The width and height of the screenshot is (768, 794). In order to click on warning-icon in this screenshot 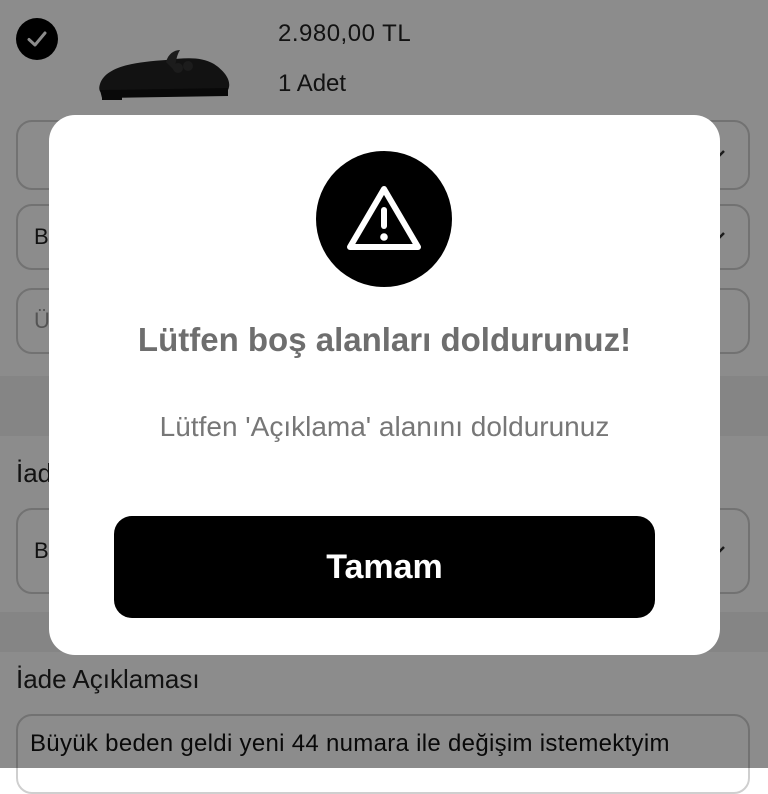, I will do `click(384, 219)`.